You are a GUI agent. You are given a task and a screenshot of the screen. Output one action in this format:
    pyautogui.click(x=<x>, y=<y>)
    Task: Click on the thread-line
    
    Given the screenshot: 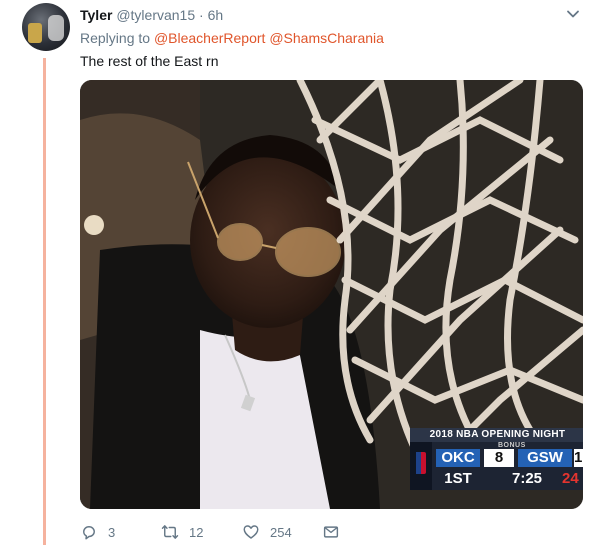 What is the action you would take?
    pyautogui.click(x=44, y=301)
    